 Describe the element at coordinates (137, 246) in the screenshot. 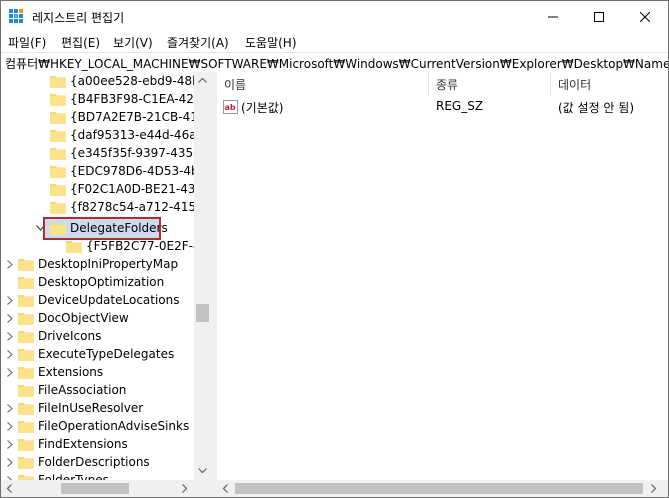

I see `tree-item: {F5FB2C77-0E2F-4A` at that location.